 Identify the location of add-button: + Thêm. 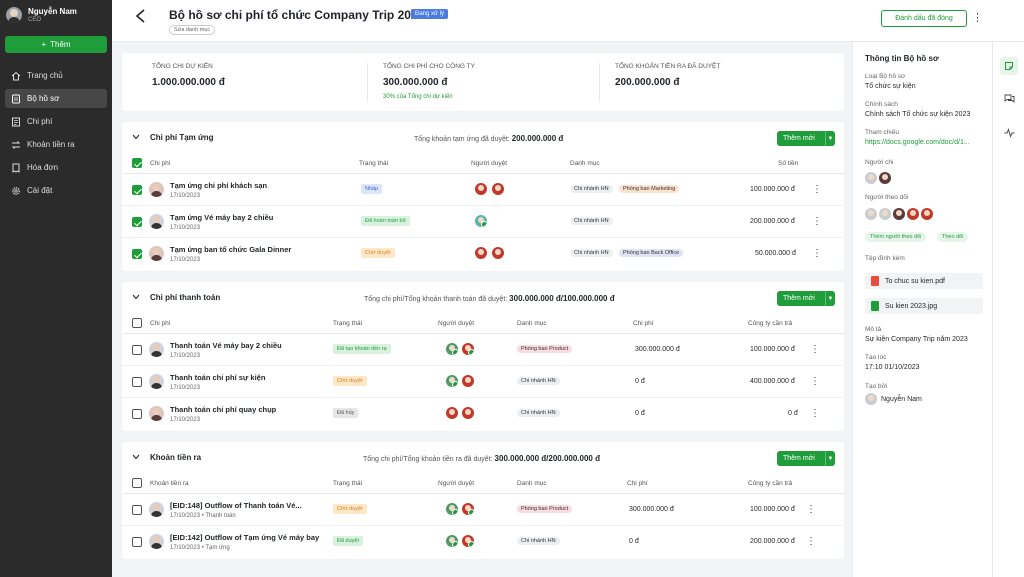
(56, 44).